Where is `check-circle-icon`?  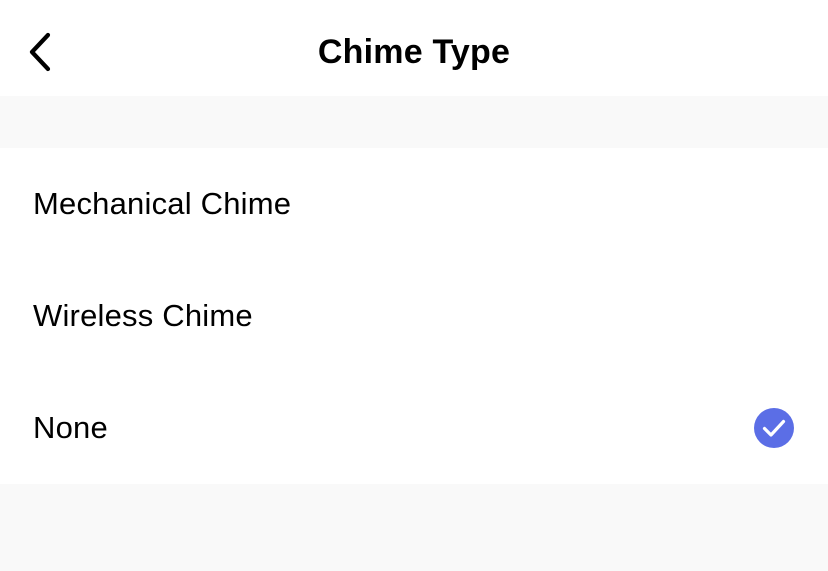 check-circle-icon is located at coordinates (774, 428).